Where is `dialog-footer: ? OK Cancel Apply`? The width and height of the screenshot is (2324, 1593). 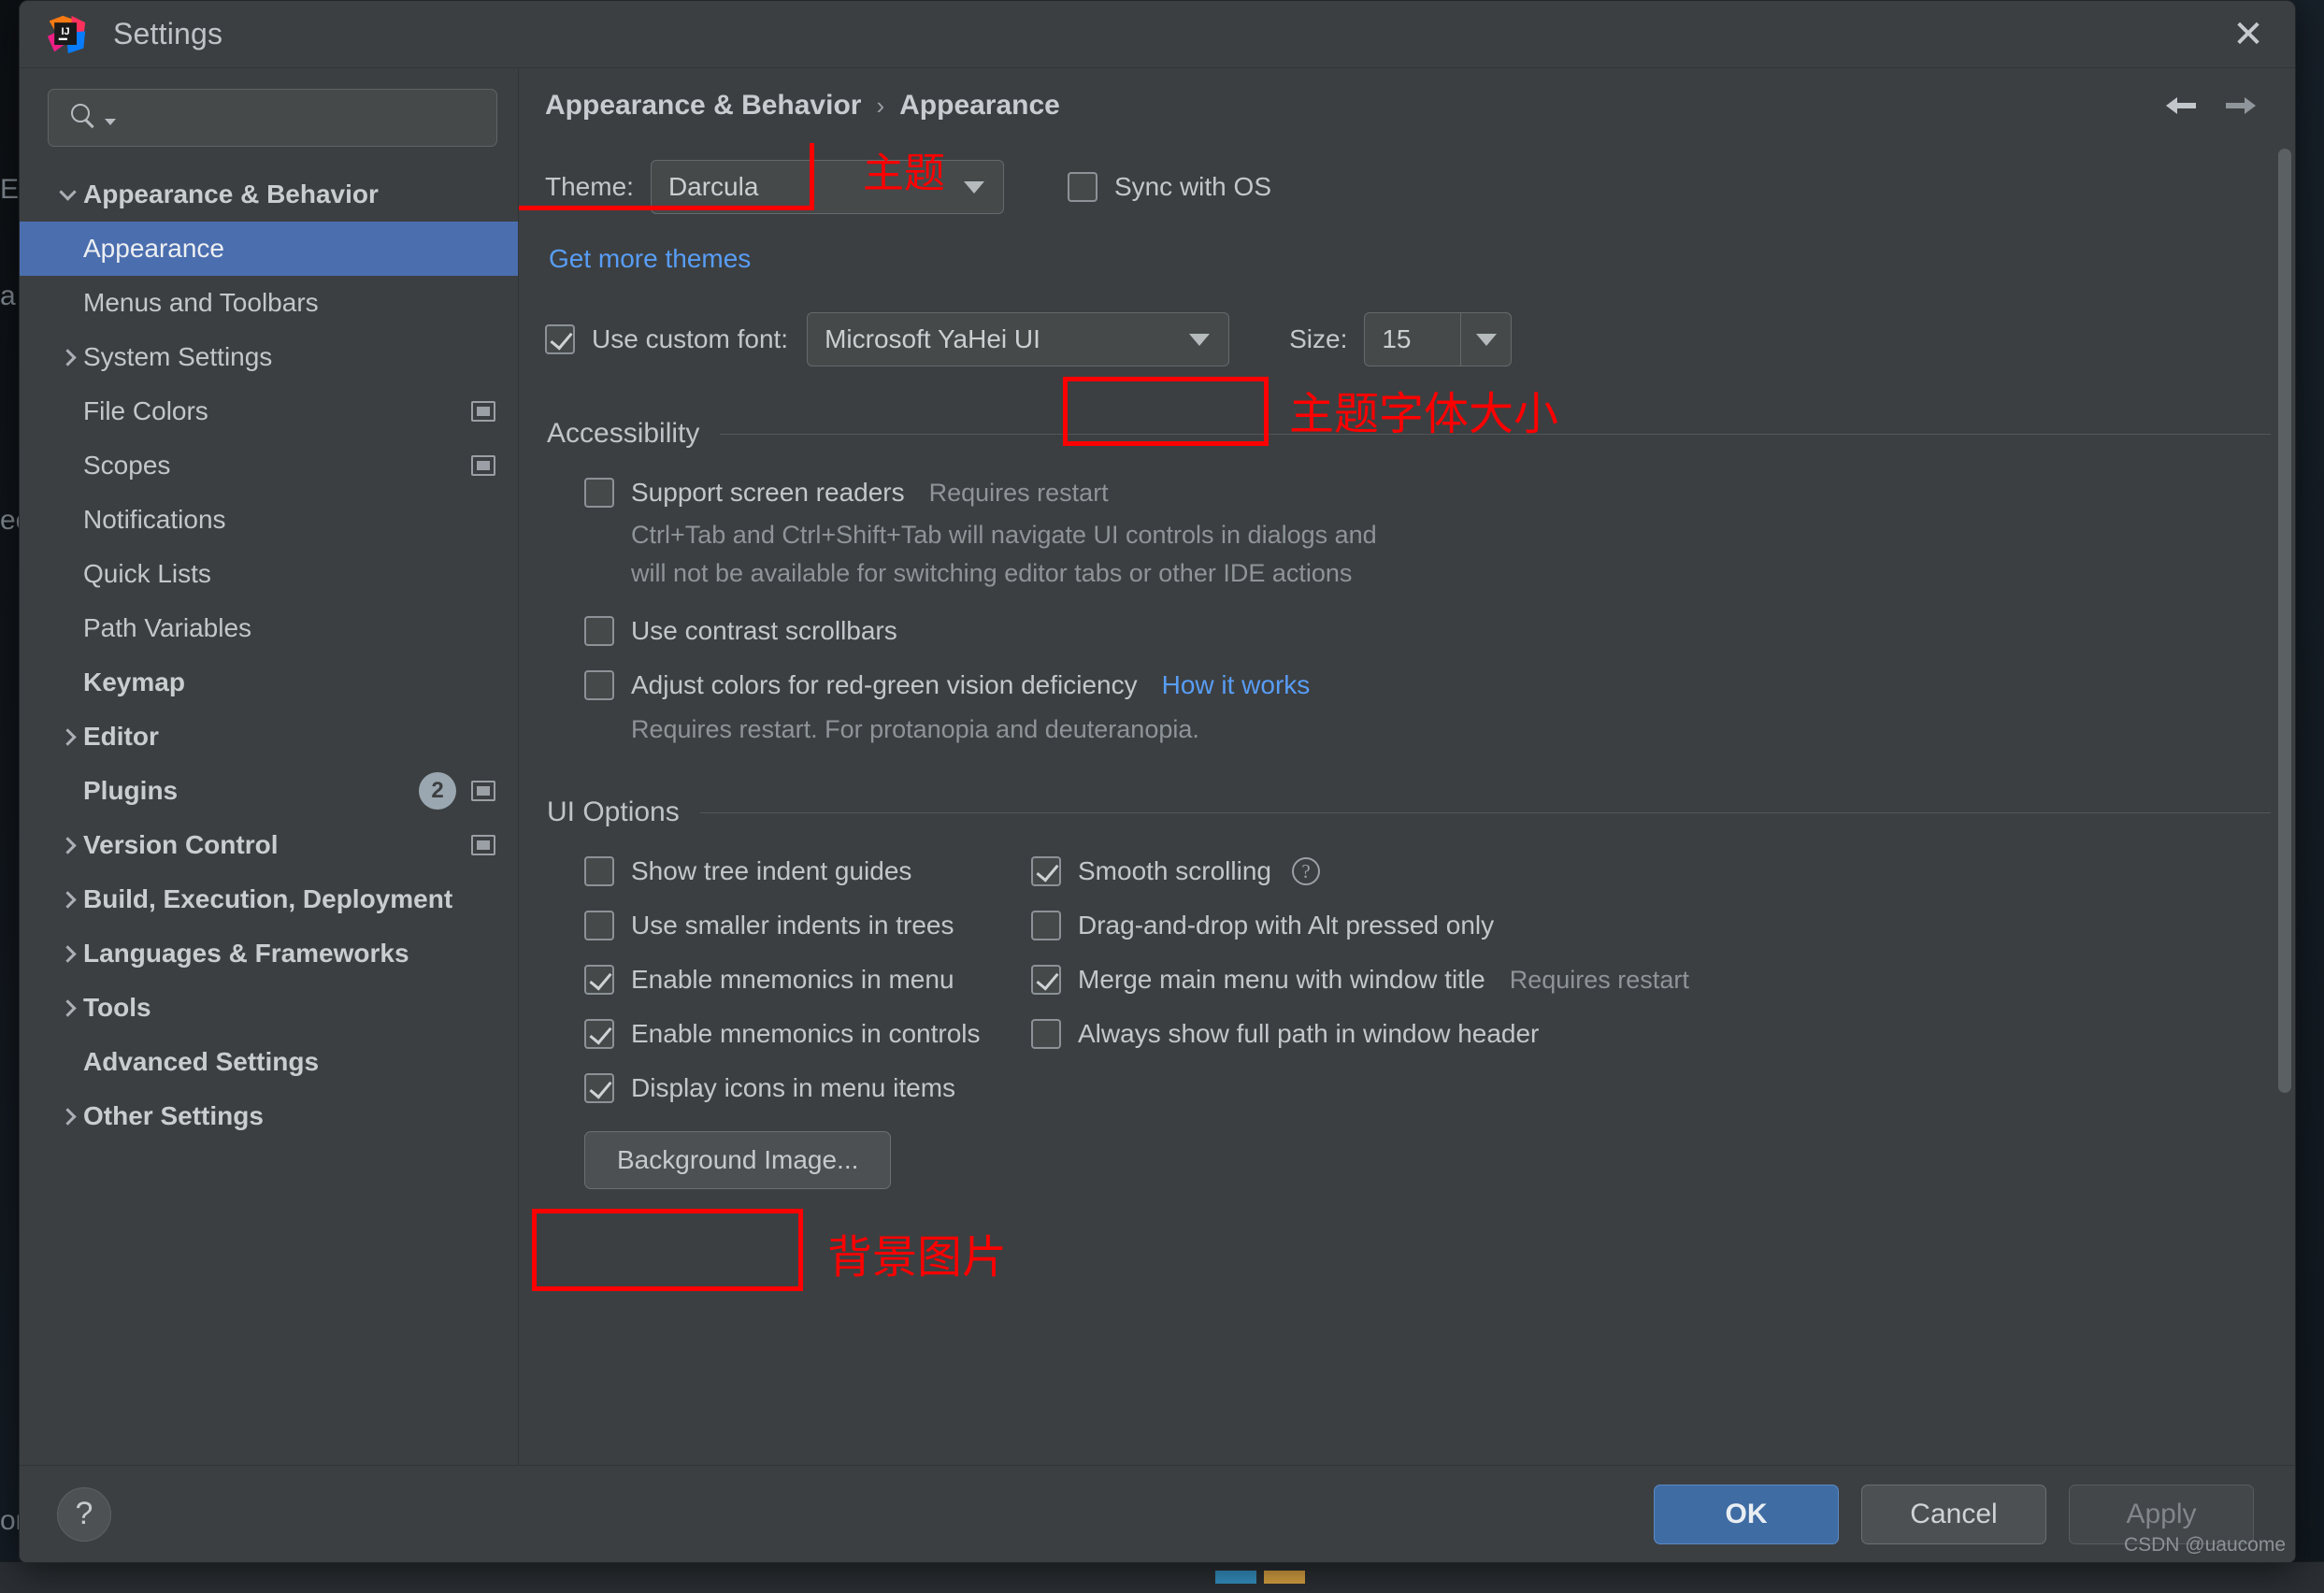 dialog-footer: ? OK Cancel Apply is located at coordinates (1158, 1513).